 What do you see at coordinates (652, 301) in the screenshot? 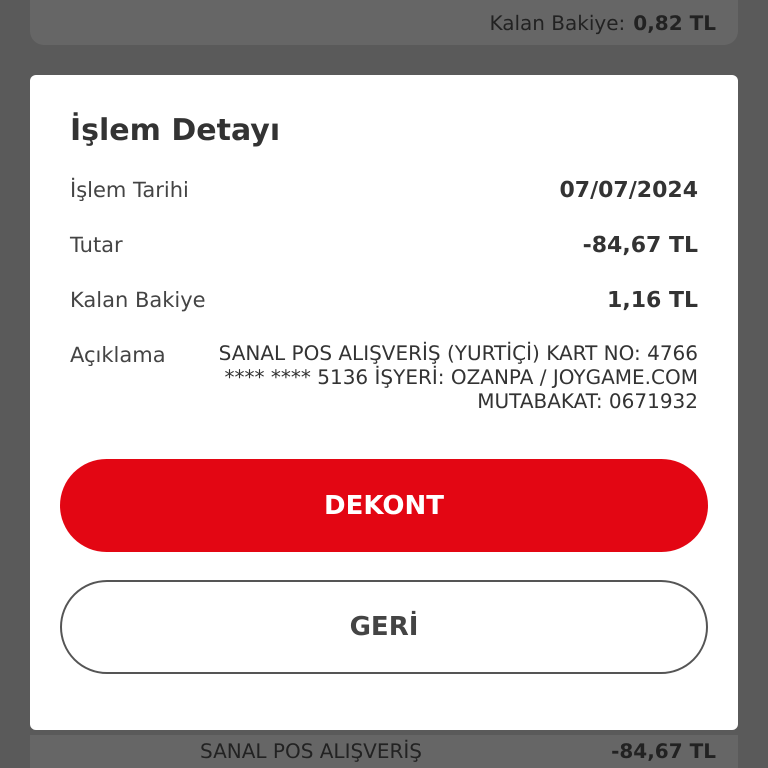
I see `detail-value: 1,16 TL` at bounding box center [652, 301].